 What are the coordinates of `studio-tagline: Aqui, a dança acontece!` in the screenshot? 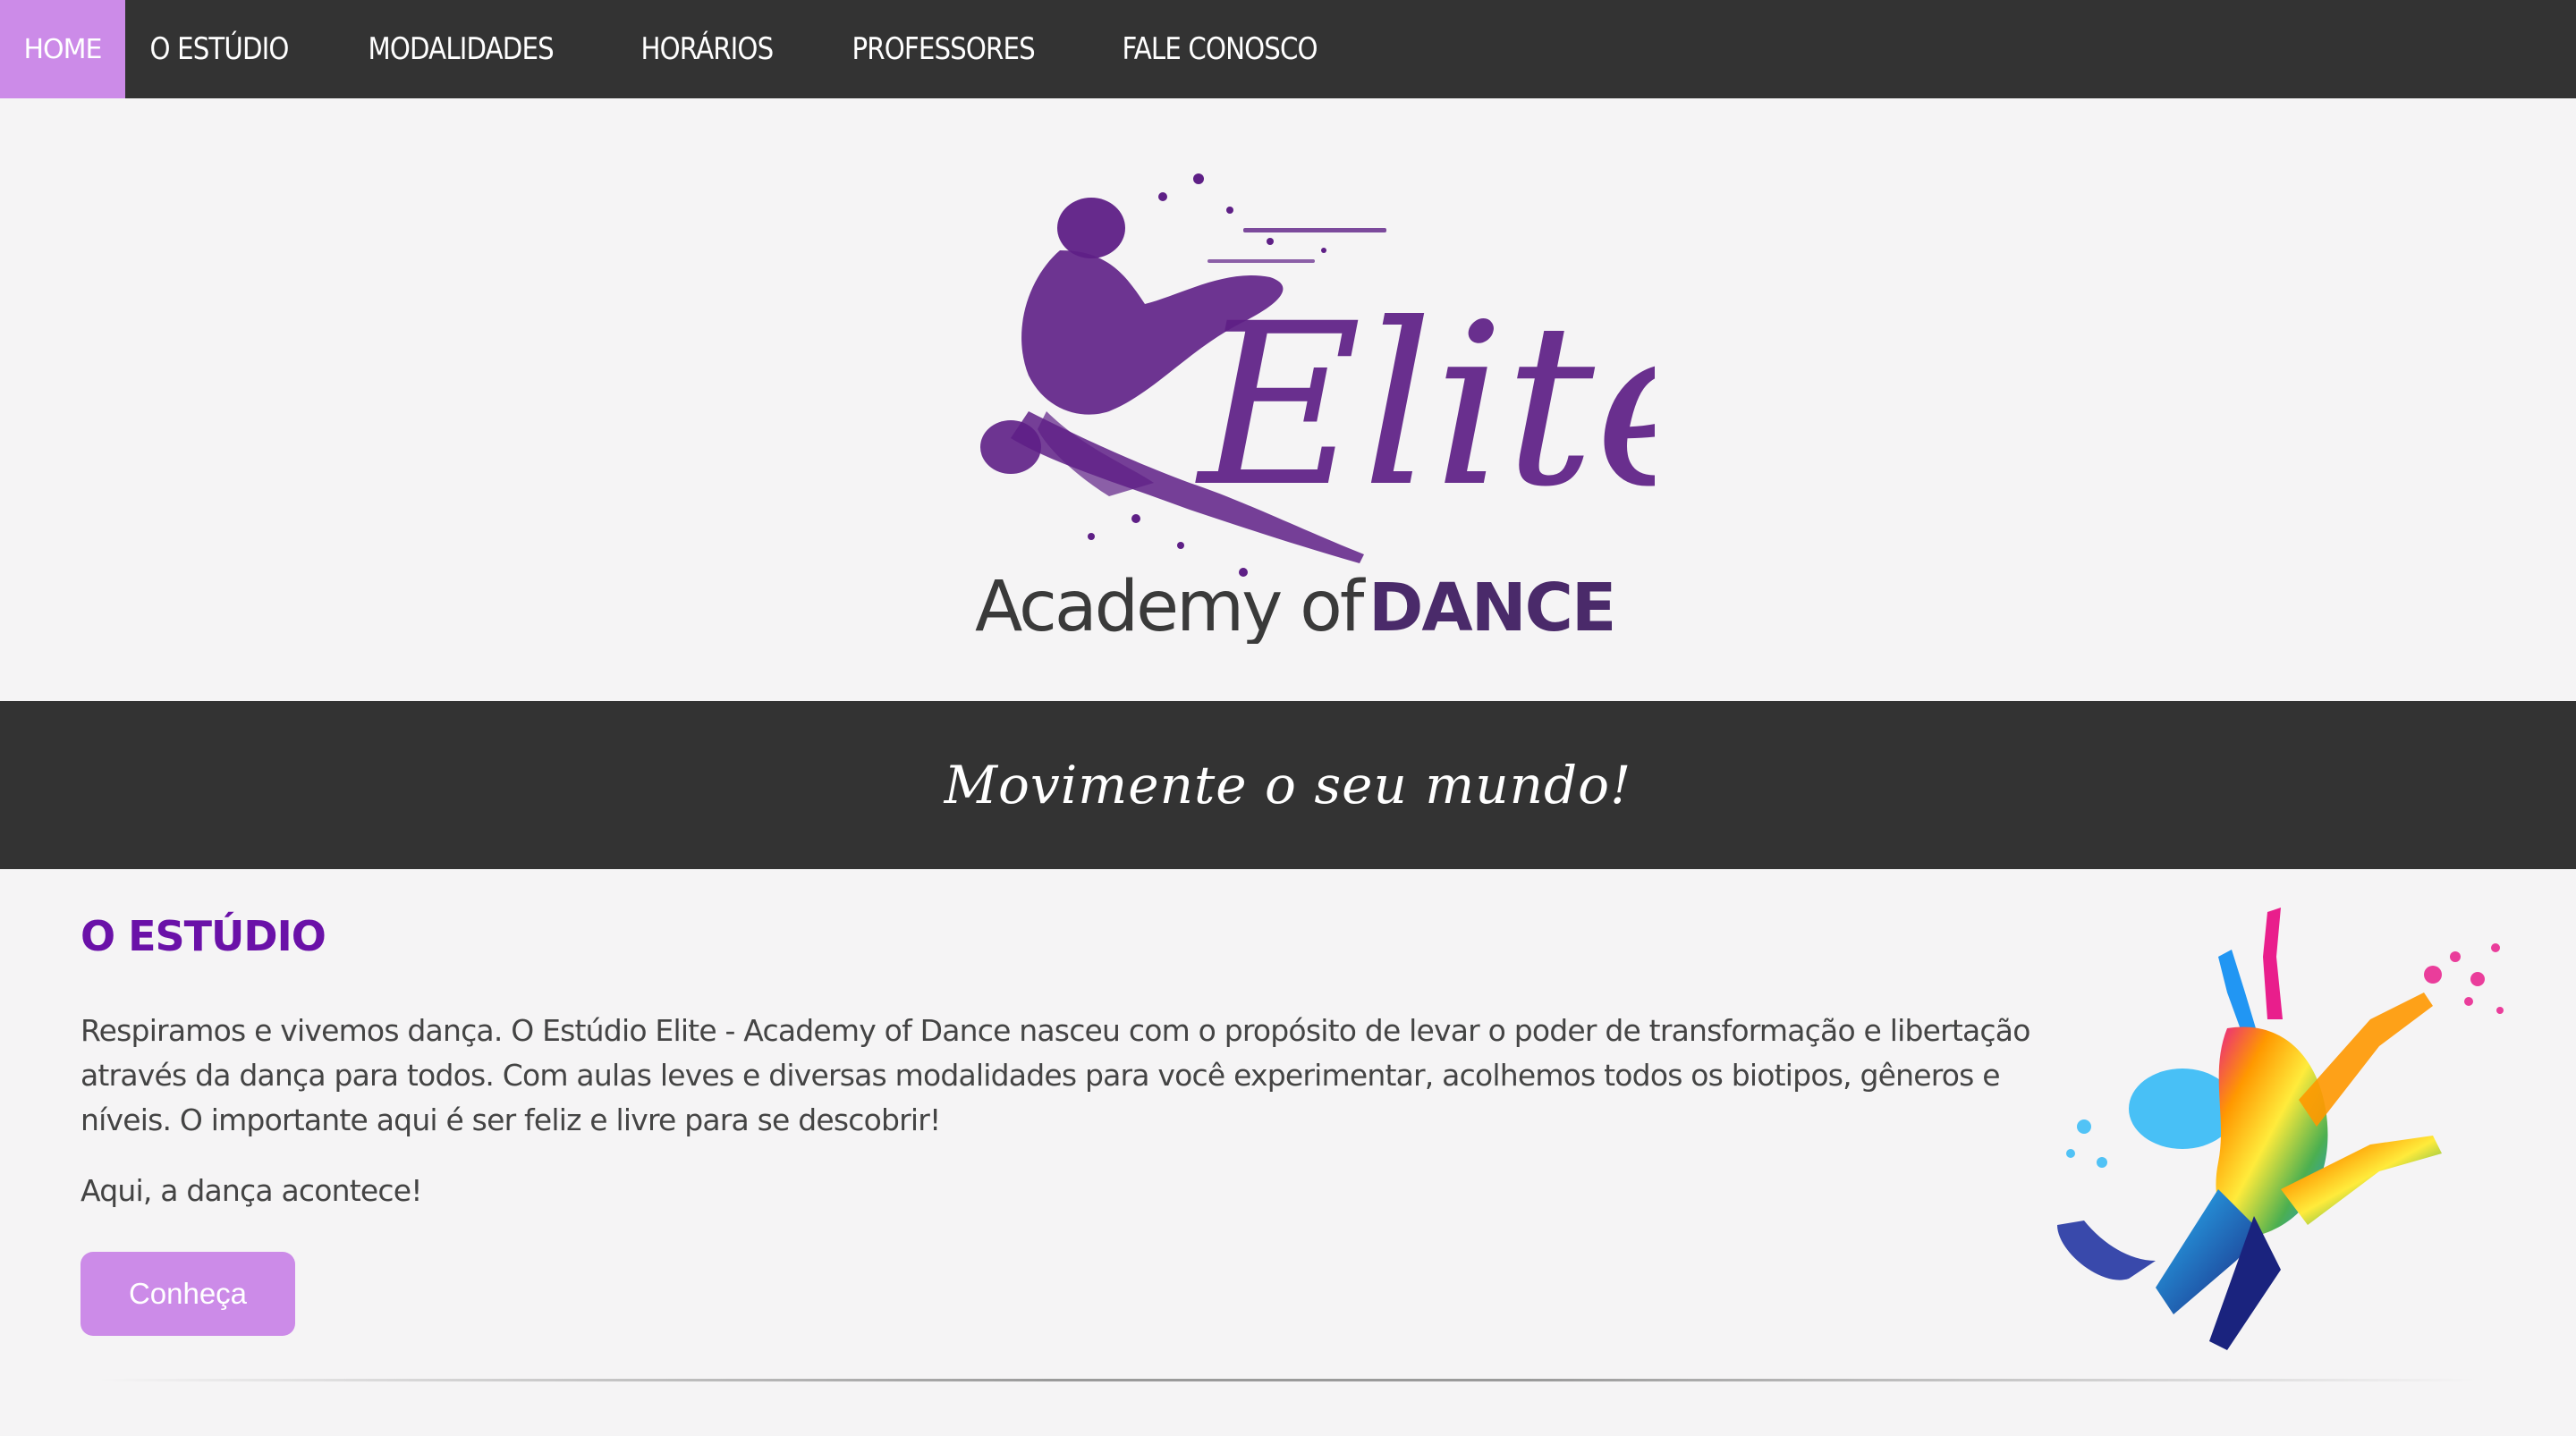 It's located at (251, 1190).